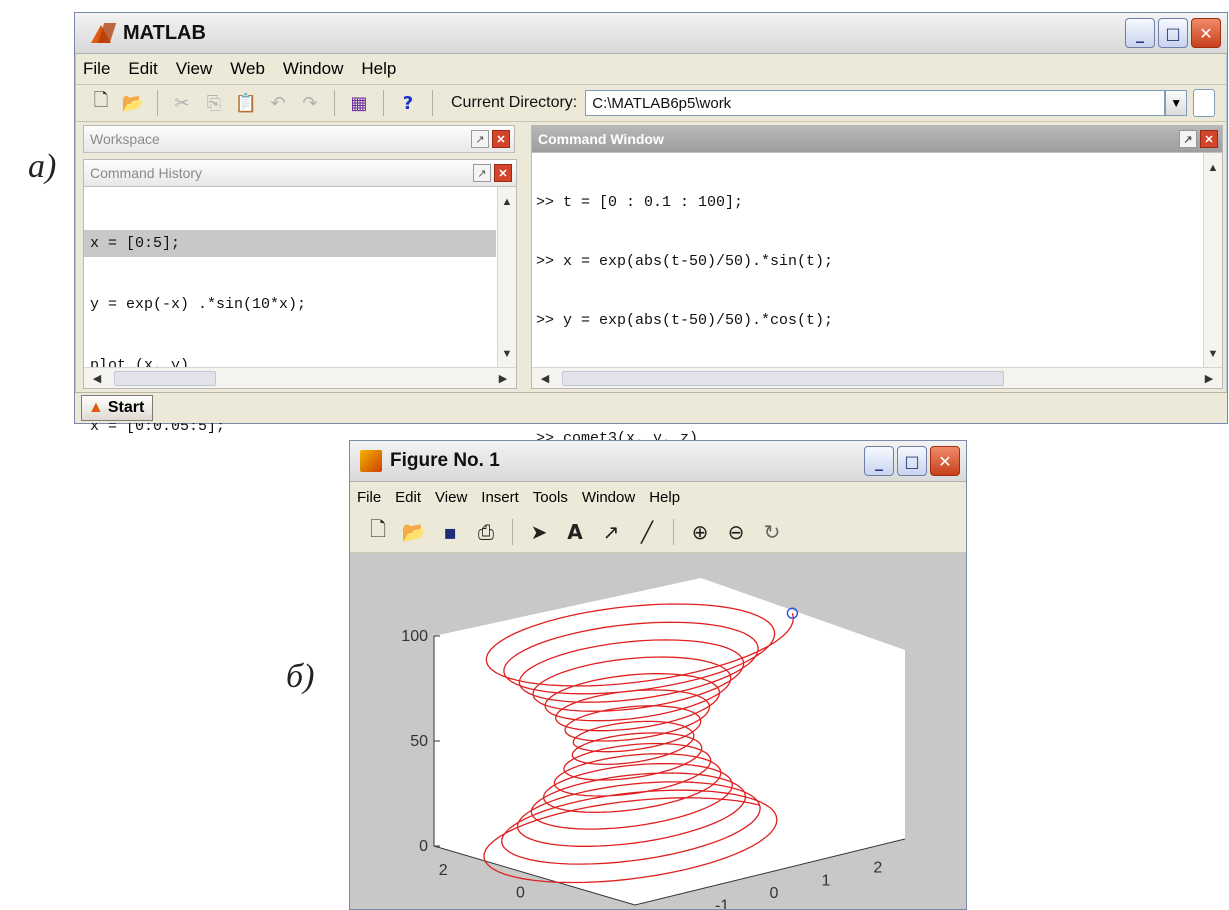 The image size is (1229, 910). Describe the element at coordinates (414, 532) in the screenshot. I see `open-icon: 📂` at that location.